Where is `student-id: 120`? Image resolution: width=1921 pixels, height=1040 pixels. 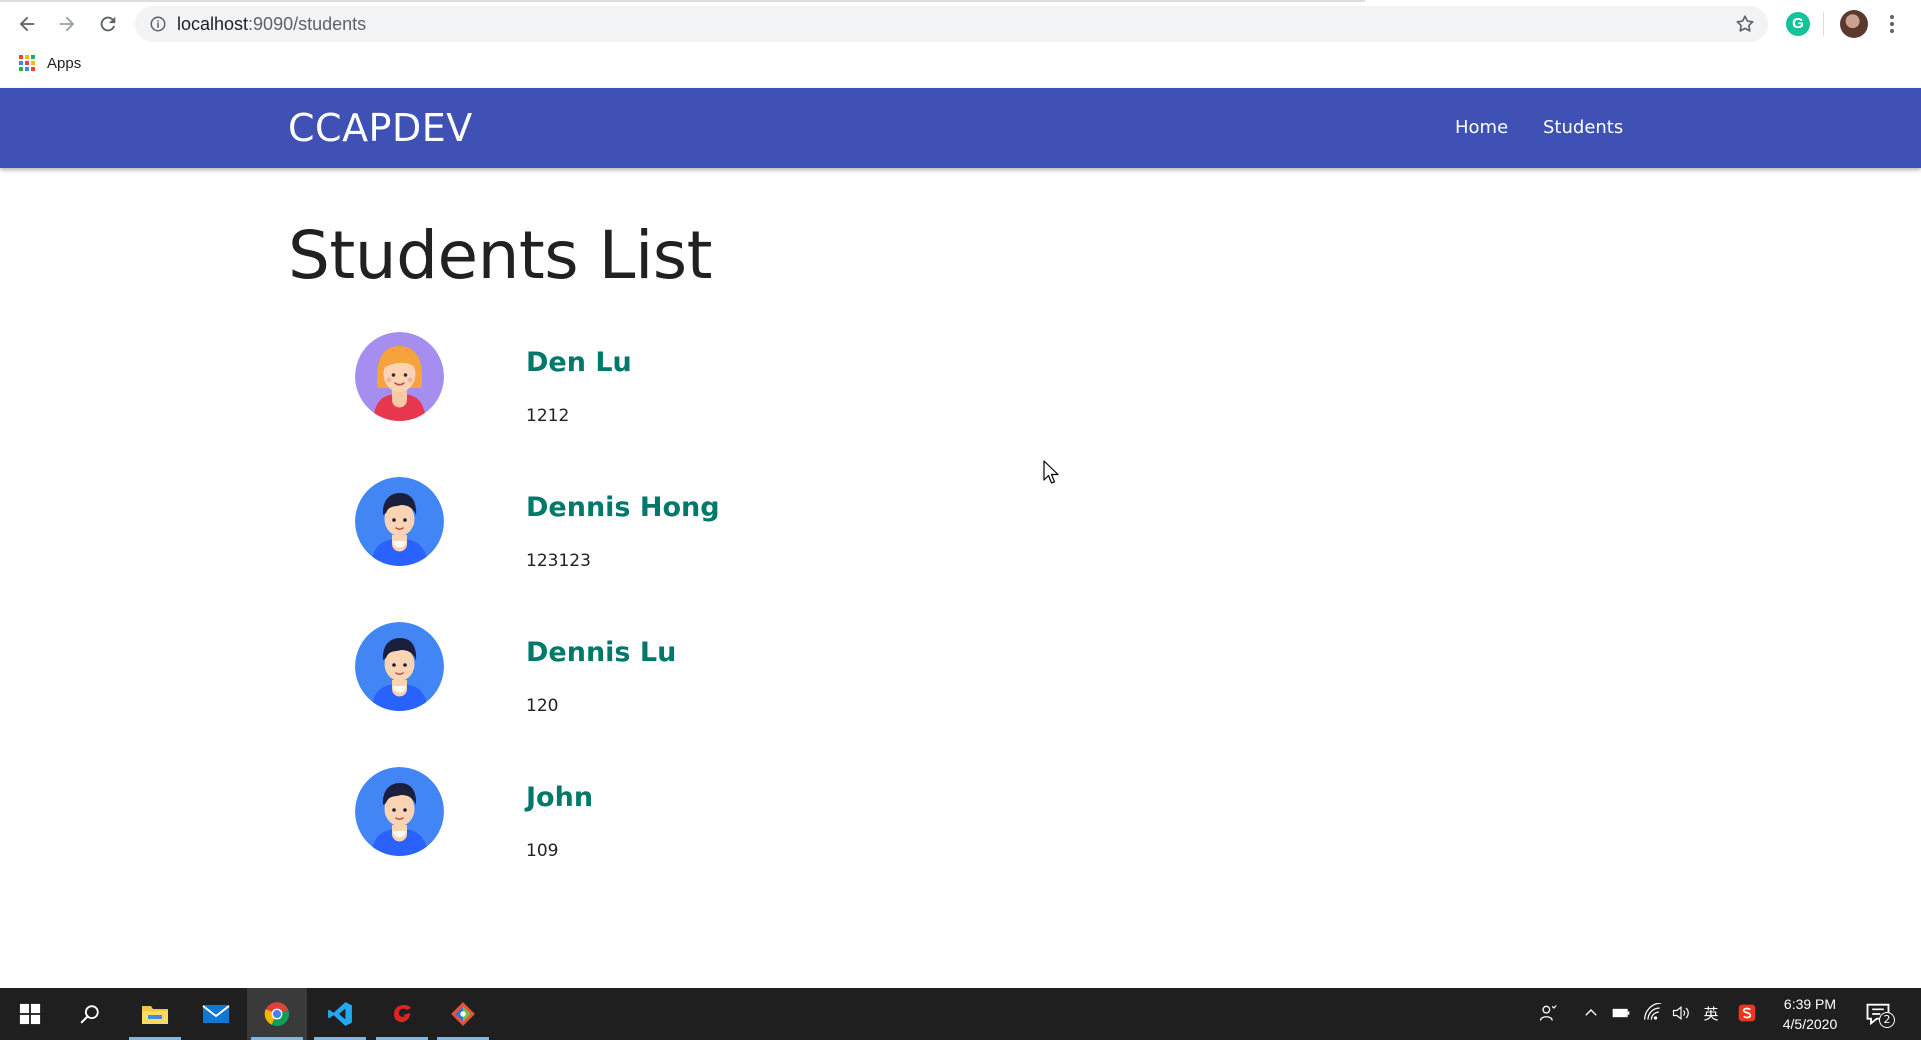 student-id: 120 is located at coordinates (542, 706).